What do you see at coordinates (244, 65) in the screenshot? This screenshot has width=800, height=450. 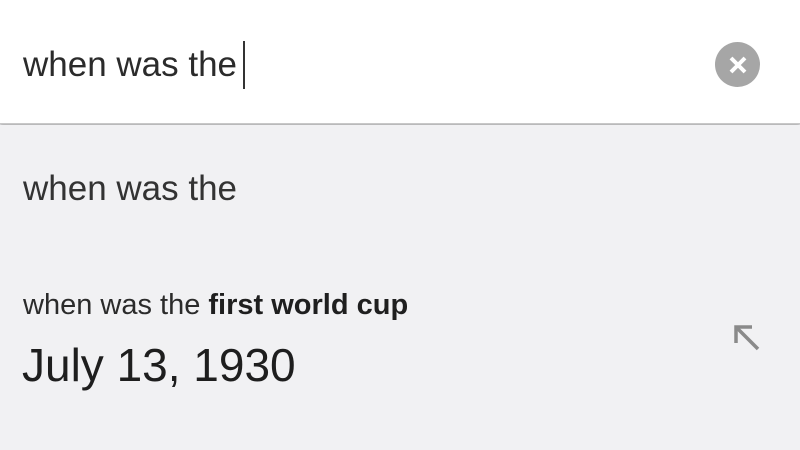 I see `text-cursor` at bounding box center [244, 65].